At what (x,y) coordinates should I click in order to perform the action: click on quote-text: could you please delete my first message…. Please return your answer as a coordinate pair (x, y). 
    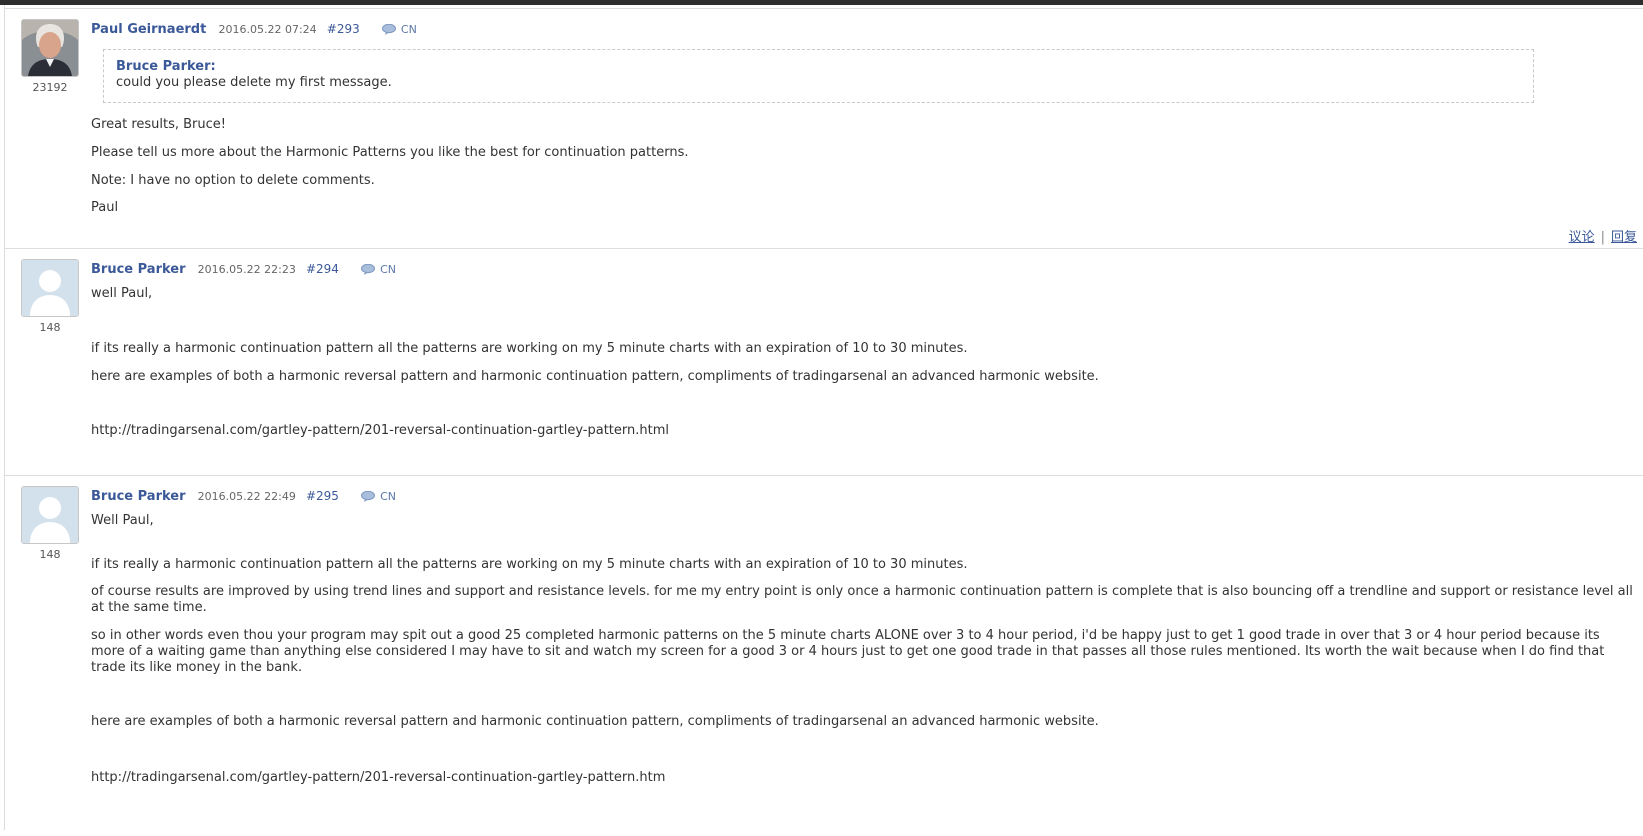
    Looking at the image, I should click on (254, 82).